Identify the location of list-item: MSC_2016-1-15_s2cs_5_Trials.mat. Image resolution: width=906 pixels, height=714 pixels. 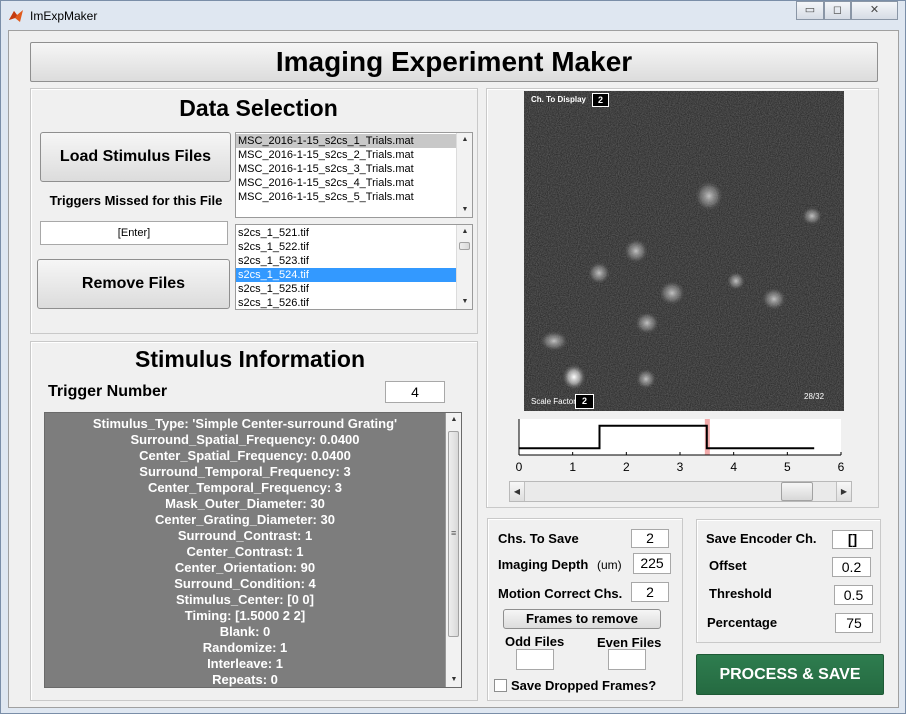
(354, 197).